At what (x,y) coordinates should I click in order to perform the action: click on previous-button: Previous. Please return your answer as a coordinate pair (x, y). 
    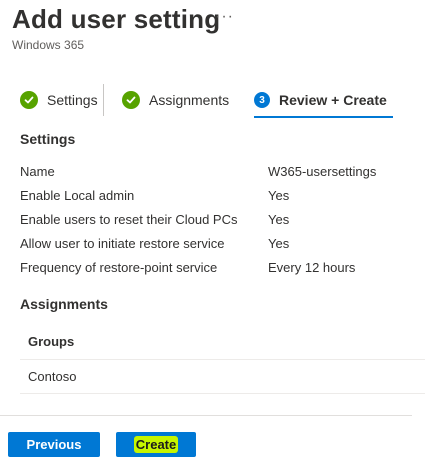
    Looking at the image, I should click on (54, 444).